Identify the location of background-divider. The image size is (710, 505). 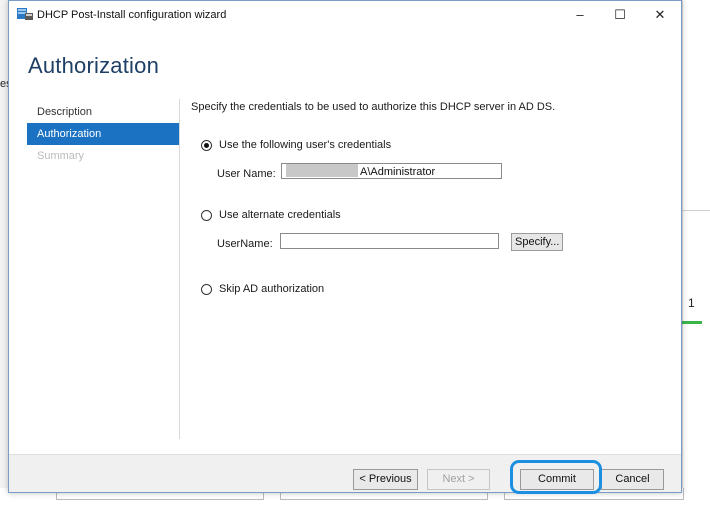
(696, 210).